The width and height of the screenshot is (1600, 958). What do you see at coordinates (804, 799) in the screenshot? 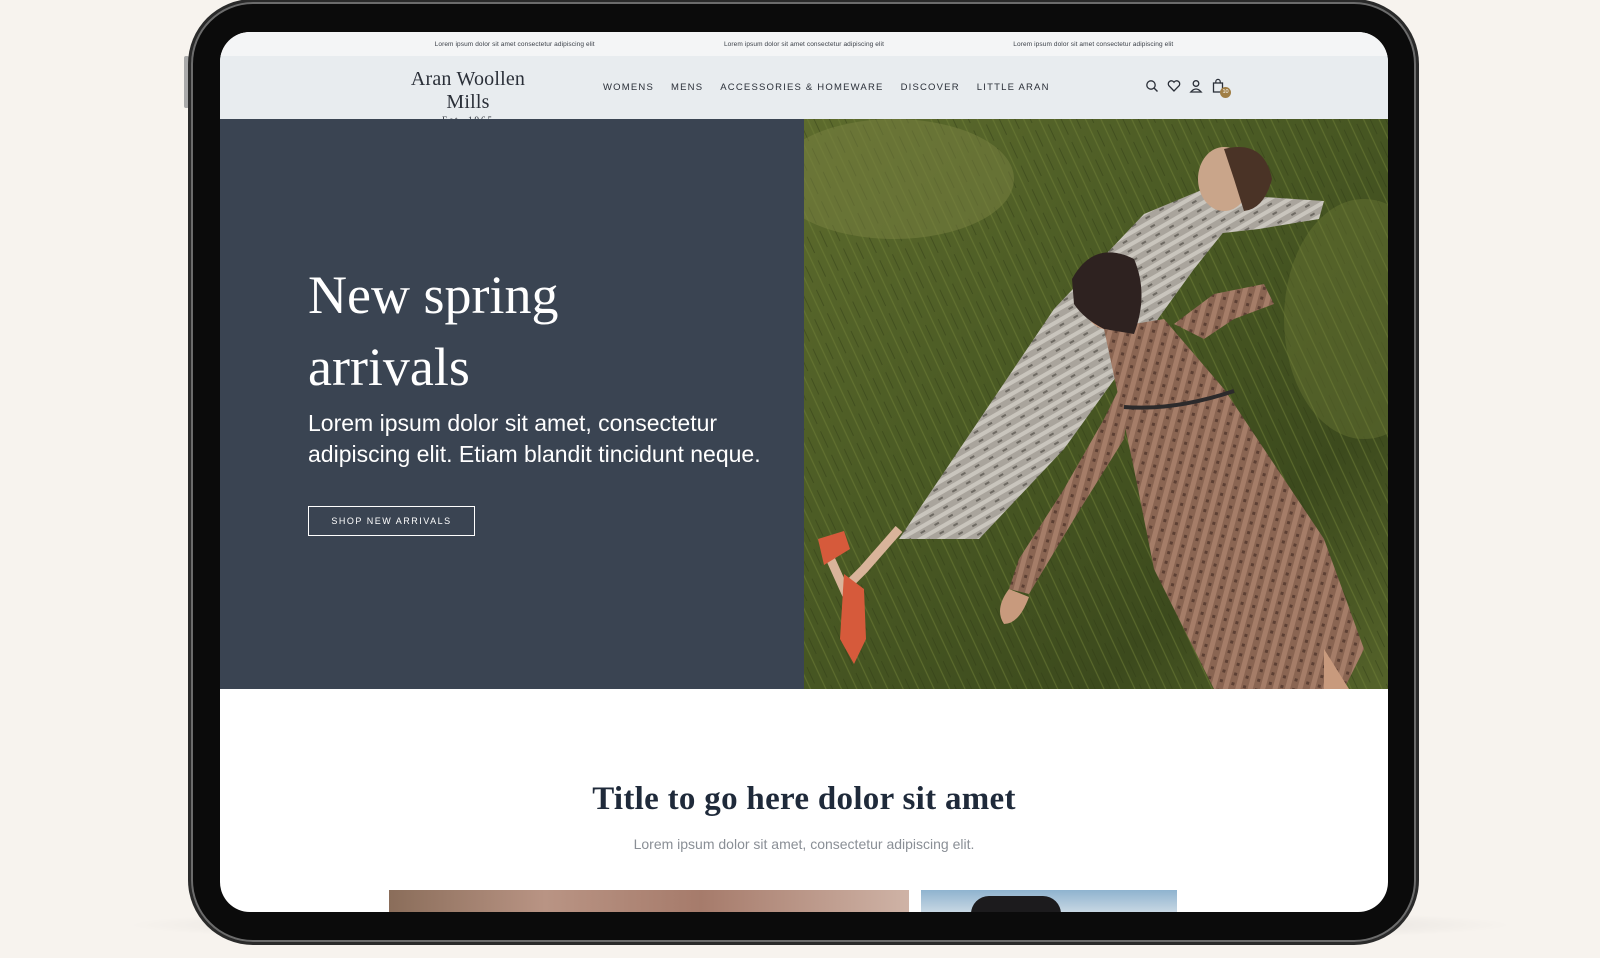
I see `section-title: Title to go here dolor sit amet` at bounding box center [804, 799].